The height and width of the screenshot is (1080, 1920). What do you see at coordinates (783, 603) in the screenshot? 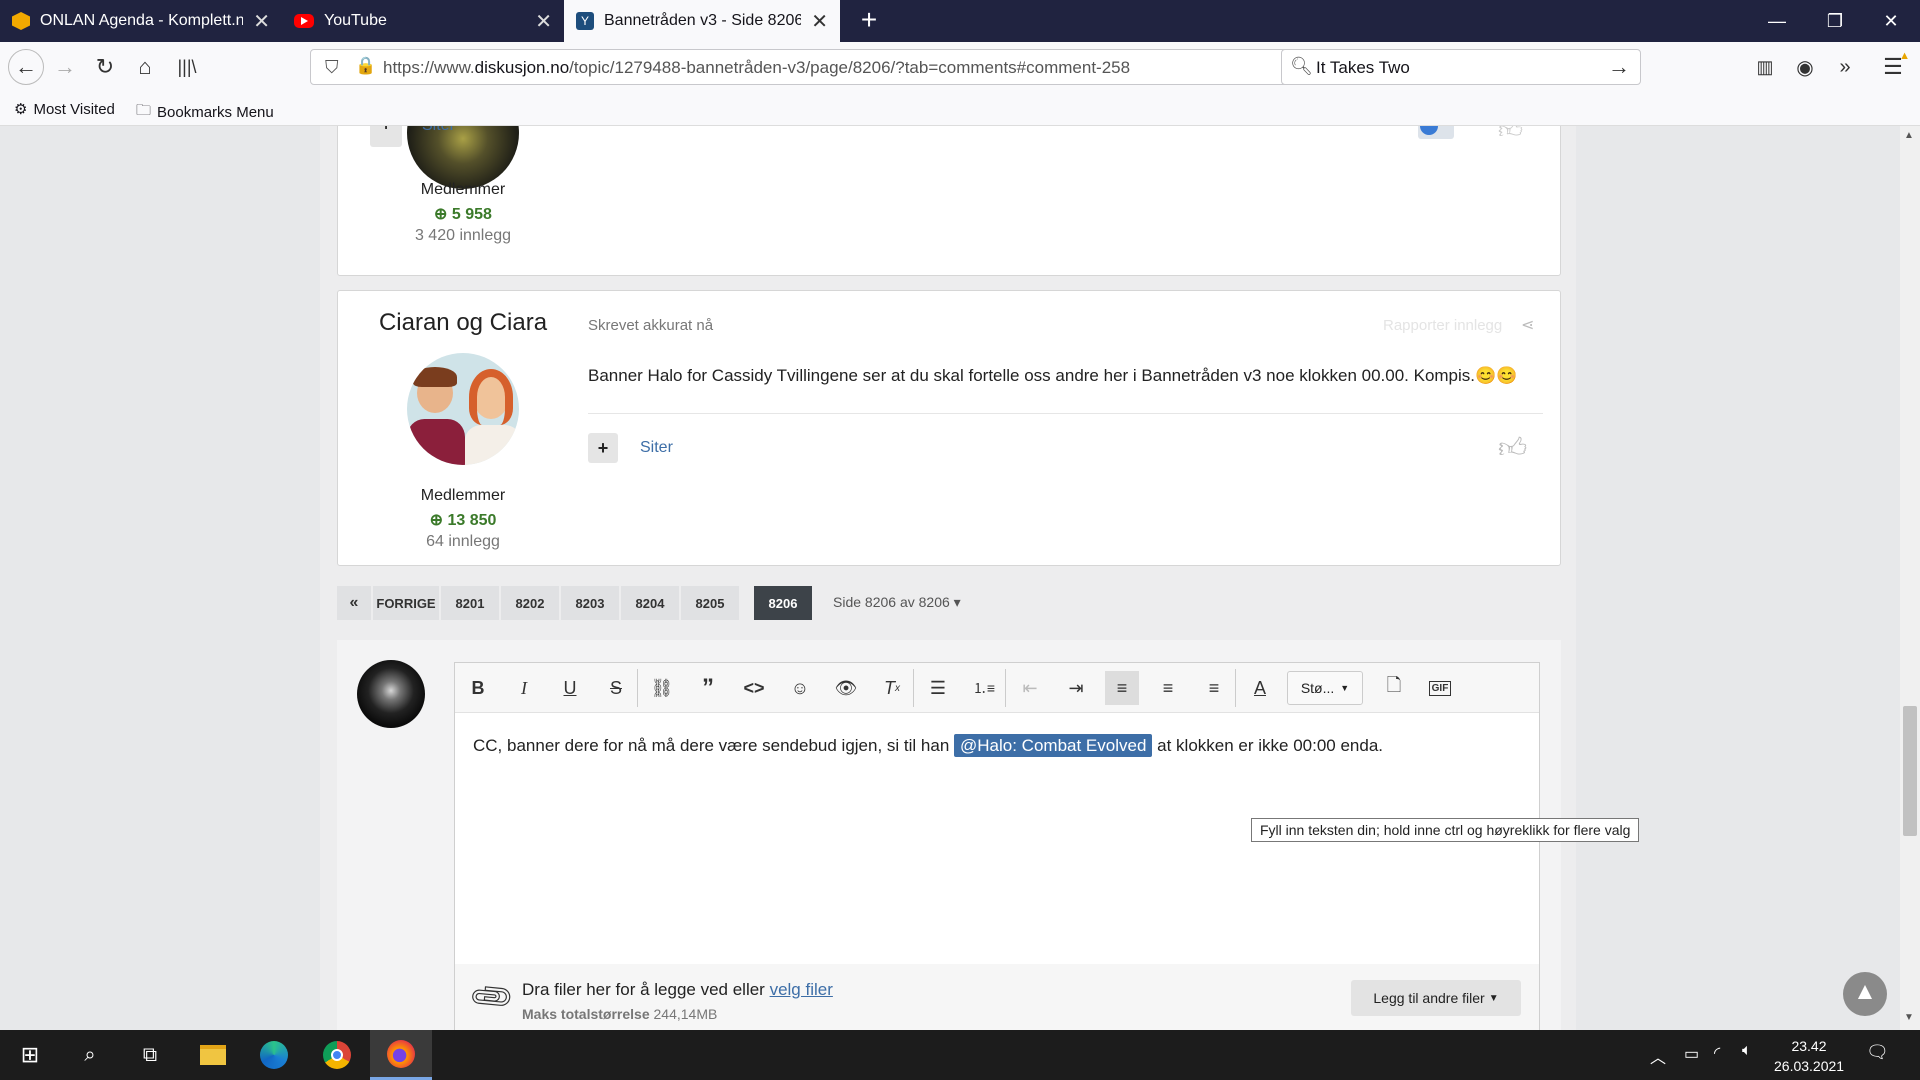
I see `current-page: 8206` at bounding box center [783, 603].